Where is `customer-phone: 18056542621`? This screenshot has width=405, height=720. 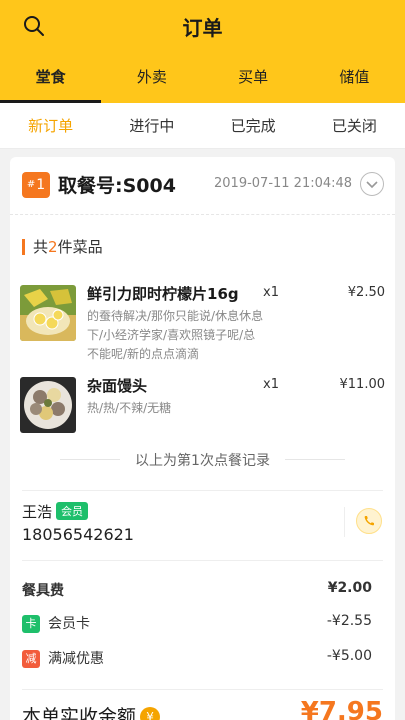
customer-phone: 18056542621 is located at coordinates (78, 534).